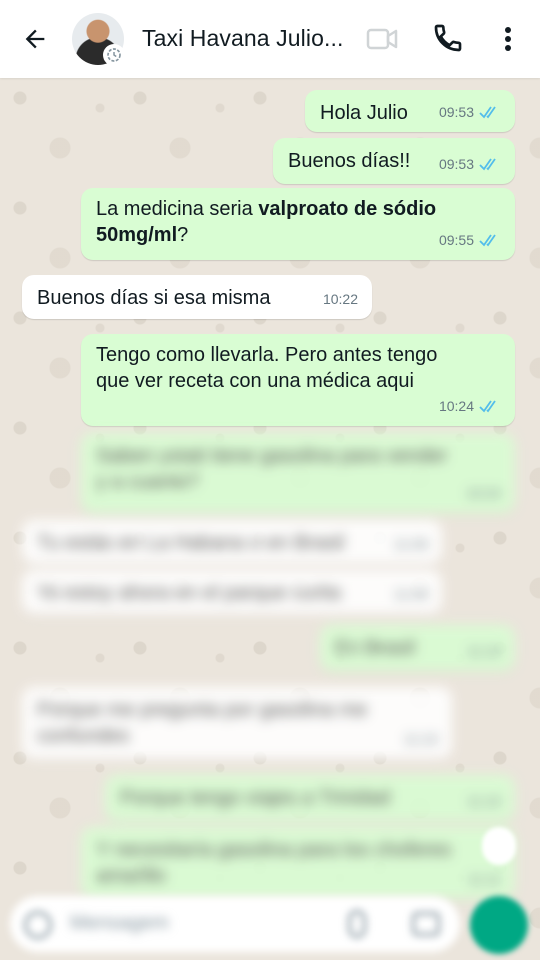 The height and width of the screenshot is (960, 540). I want to click on message-text: Yo estoy ahora en el parque curita, so click(189, 593).